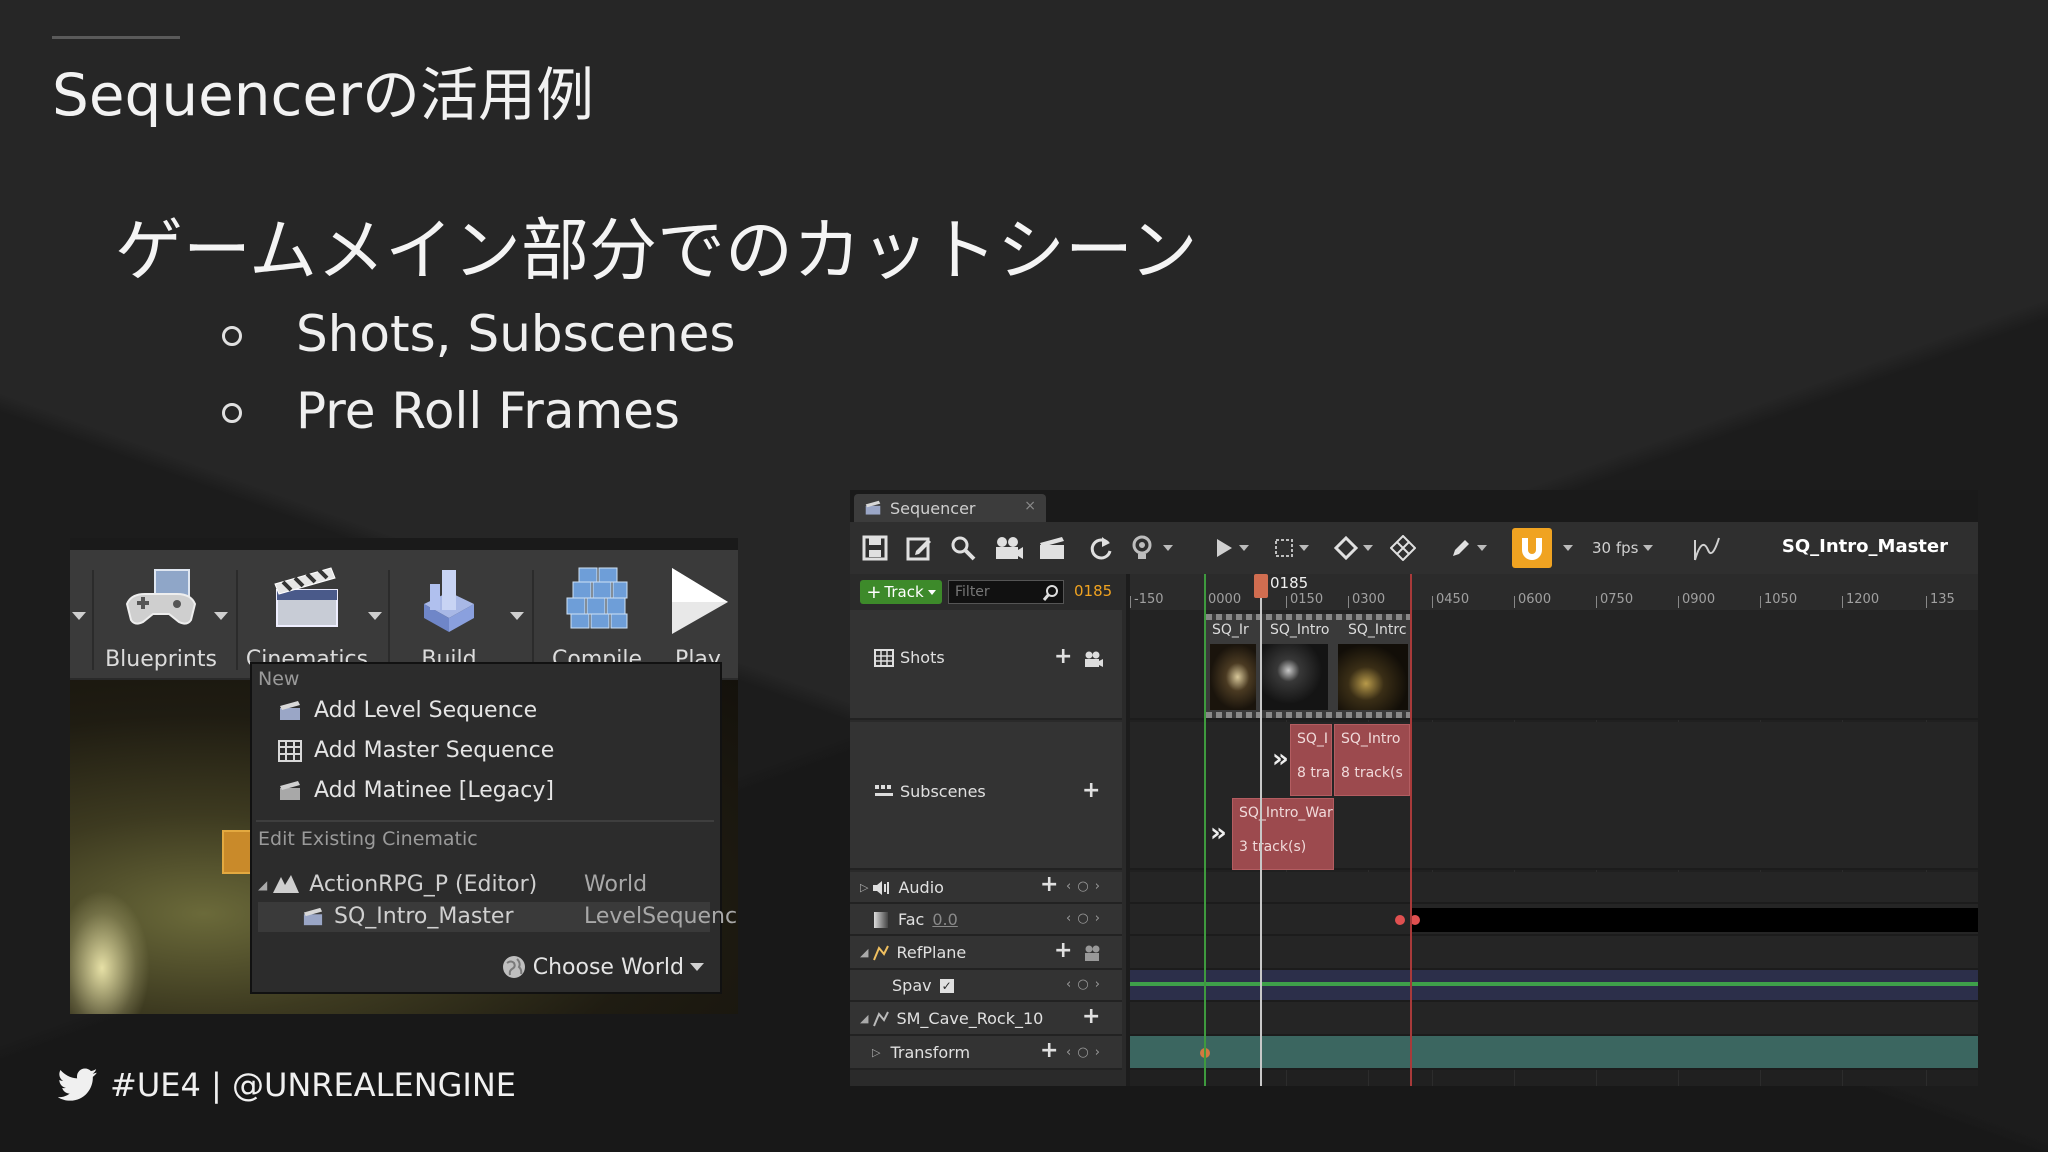  Describe the element at coordinates (423, 884) in the screenshot. I see `cinematic-name: ActionRPG_P (Editor)` at that location.